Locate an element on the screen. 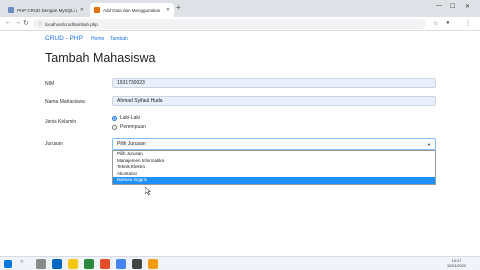 The image size is (480, 270). jk-label: Jenis Kelamin is located at coordinates (61, 122).